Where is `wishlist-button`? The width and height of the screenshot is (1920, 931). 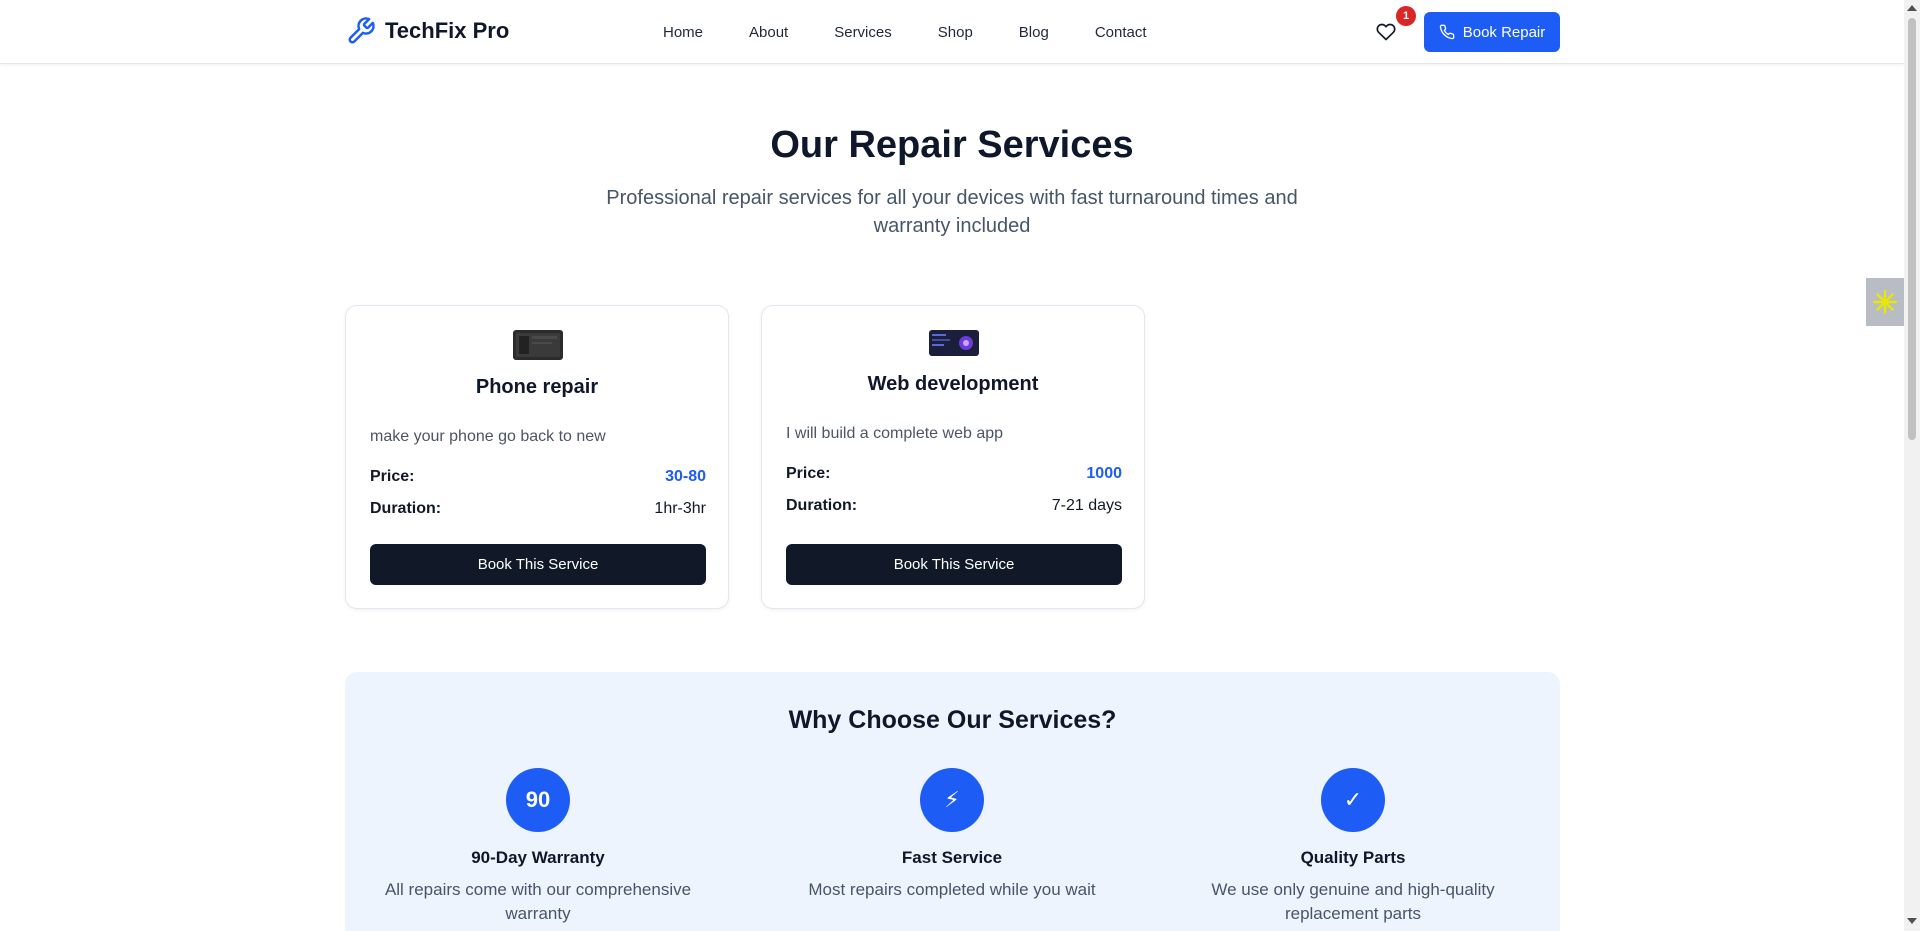
wishlist-button is located at coordinates (1386, 32).